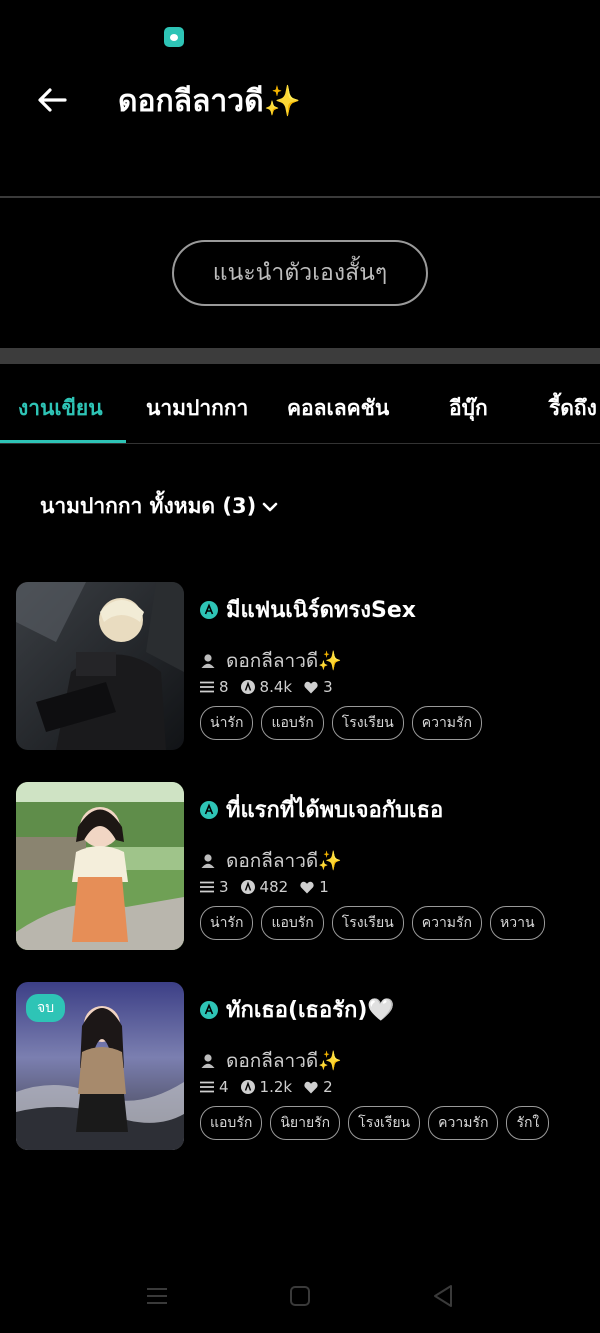 The image size is (600, 1333). I want to click on home-button, so click(300, 1296).